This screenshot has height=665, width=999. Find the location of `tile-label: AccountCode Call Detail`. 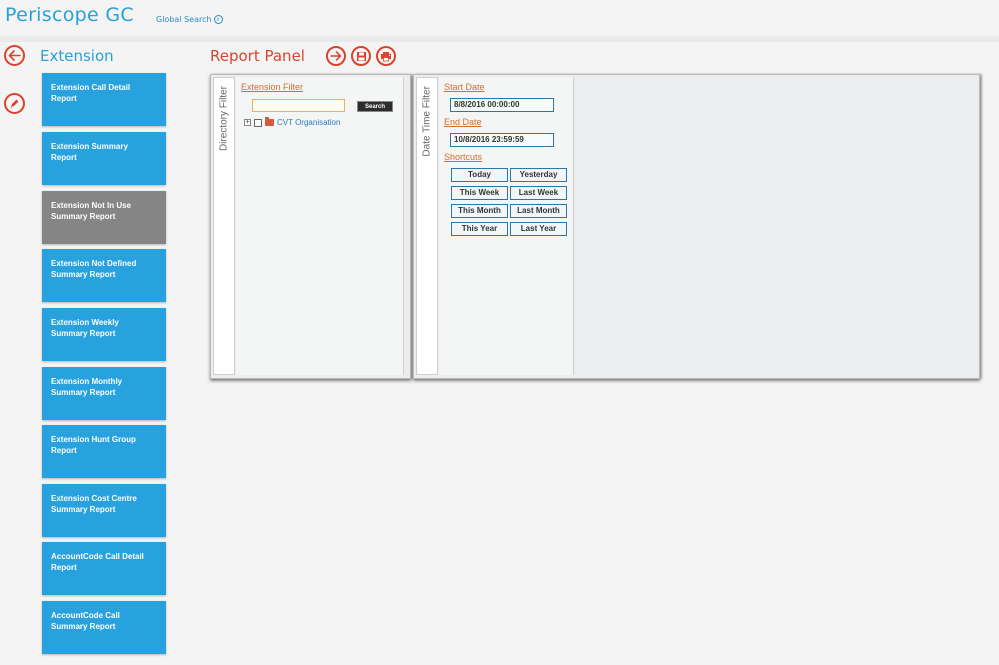

tile-label: AccountCode Call Detail is located at coordinates (97, 556).